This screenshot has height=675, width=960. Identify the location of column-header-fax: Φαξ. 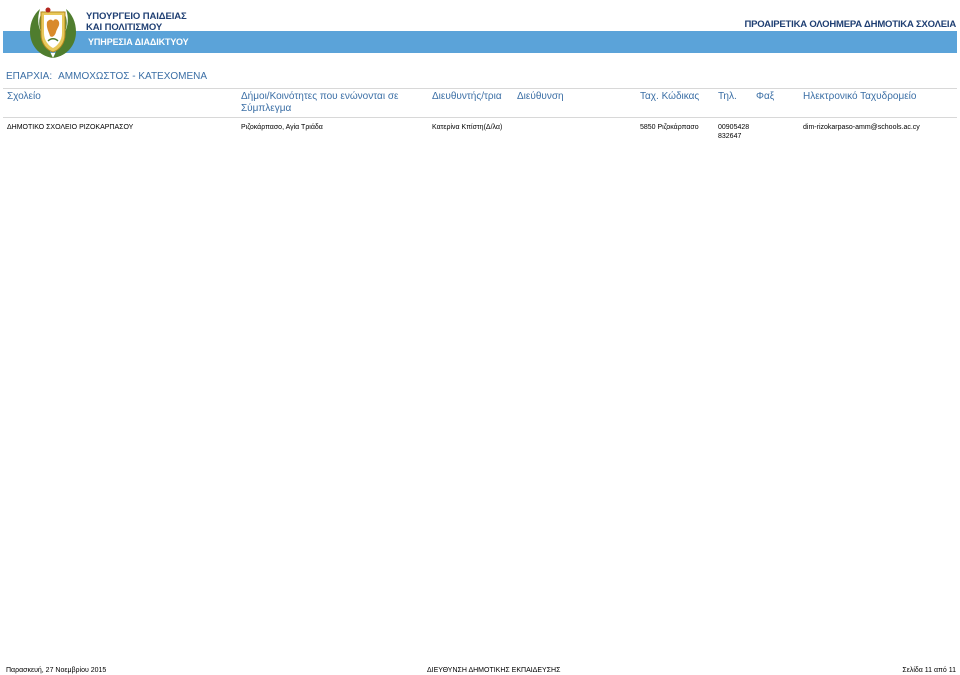
(765, 96).